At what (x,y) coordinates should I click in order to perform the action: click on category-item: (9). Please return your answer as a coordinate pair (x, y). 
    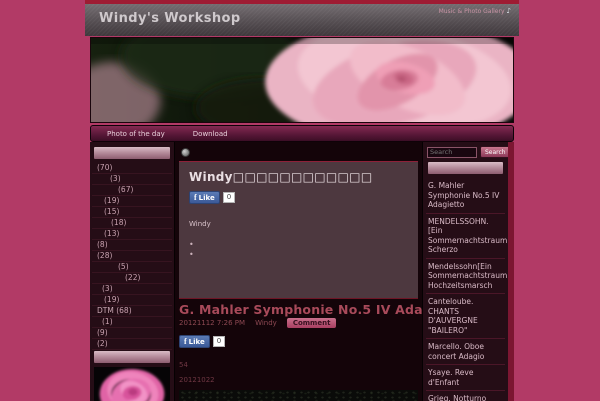
    Looking at the image, I should click on (132, 333).